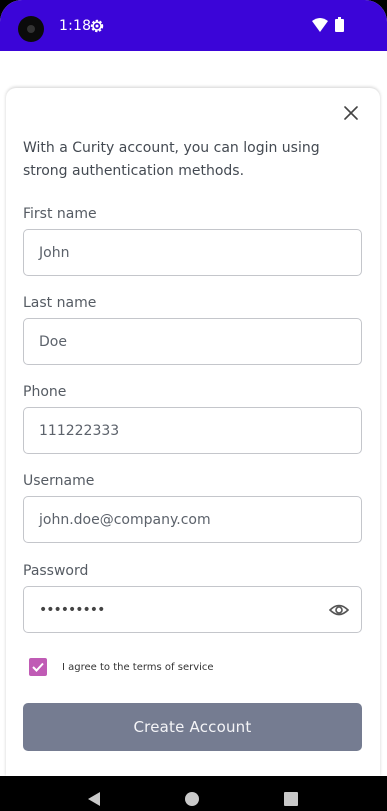 The height and width of the screenshot is (811, 387). I want to click on last-name-field: Doe, so click(192, 341).